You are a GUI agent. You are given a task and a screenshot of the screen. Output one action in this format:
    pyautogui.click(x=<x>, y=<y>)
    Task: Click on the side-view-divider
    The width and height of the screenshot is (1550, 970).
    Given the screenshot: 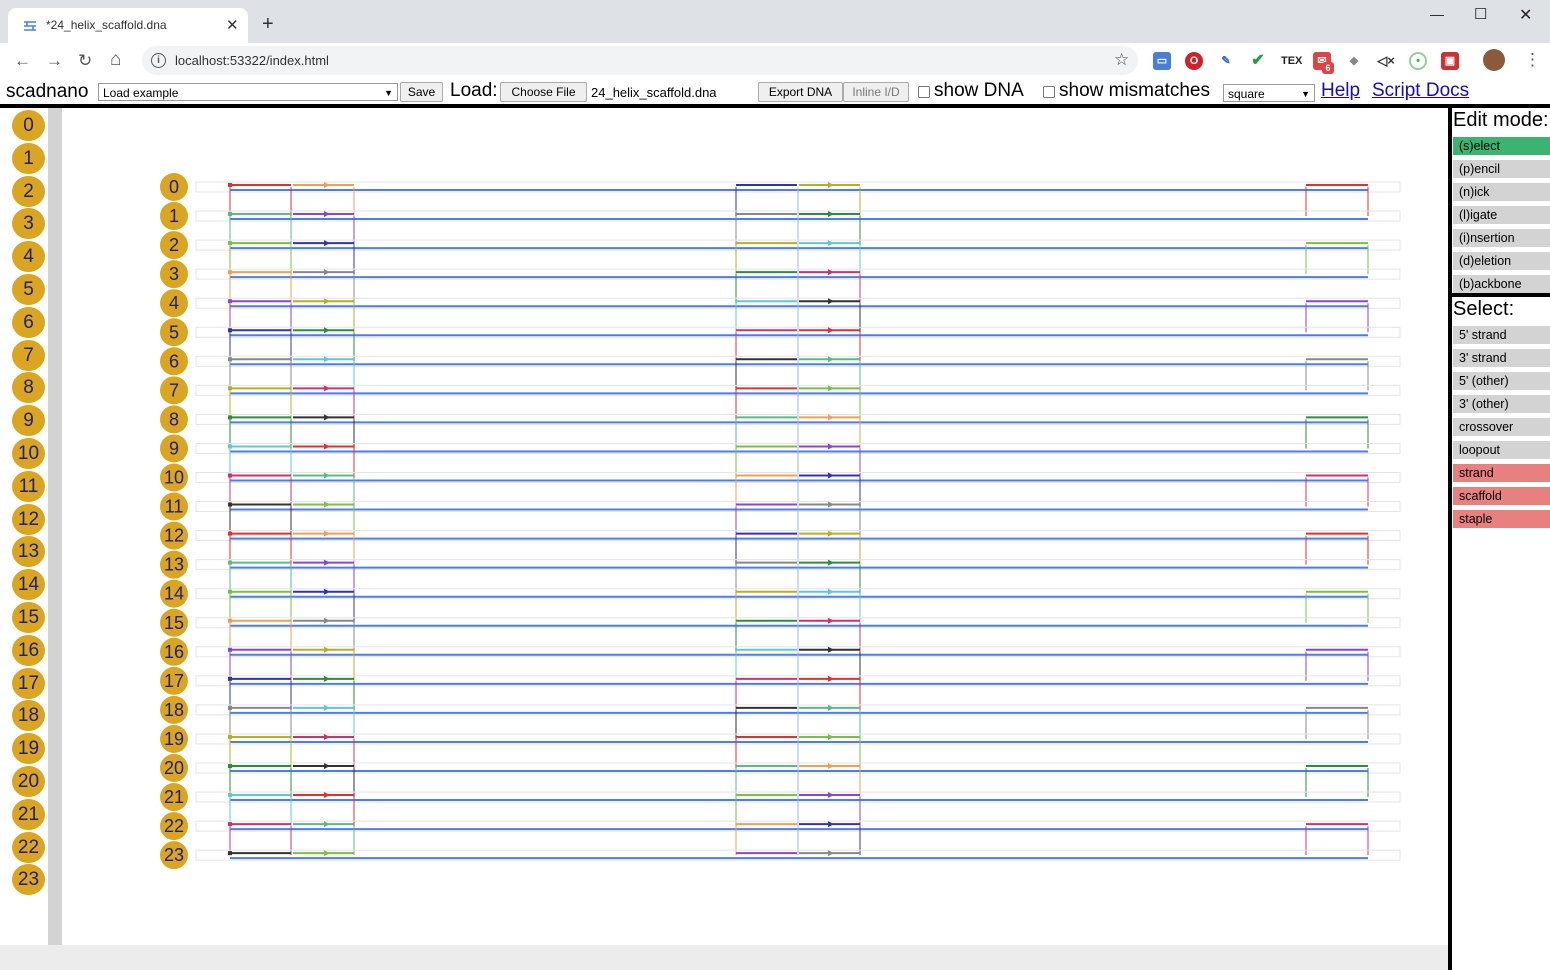 What is the action you would take?
    pyautogui.click(x=55, y=526)
    